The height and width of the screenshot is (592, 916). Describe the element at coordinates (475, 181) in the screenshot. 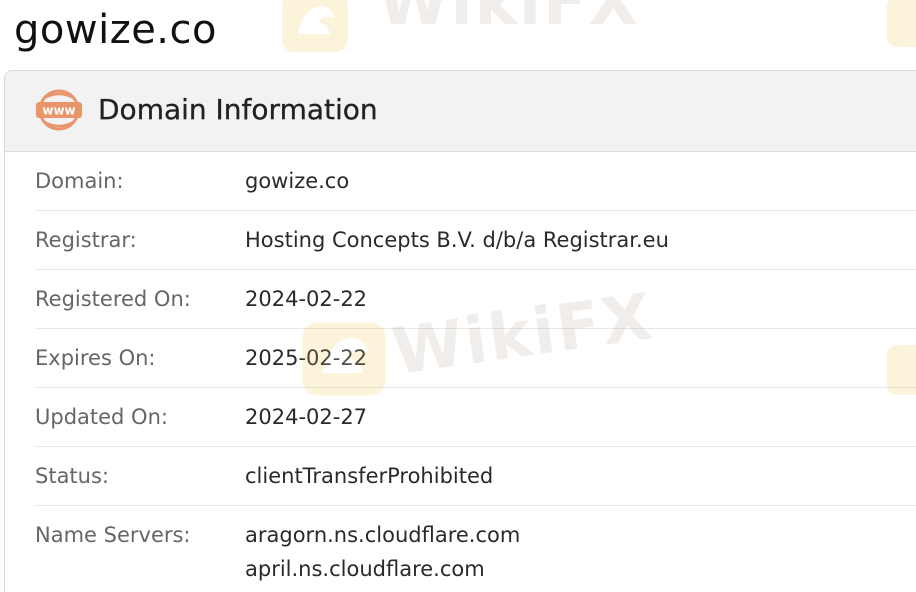

I see `info-row-domain: Domain: gowize.co` at that location.